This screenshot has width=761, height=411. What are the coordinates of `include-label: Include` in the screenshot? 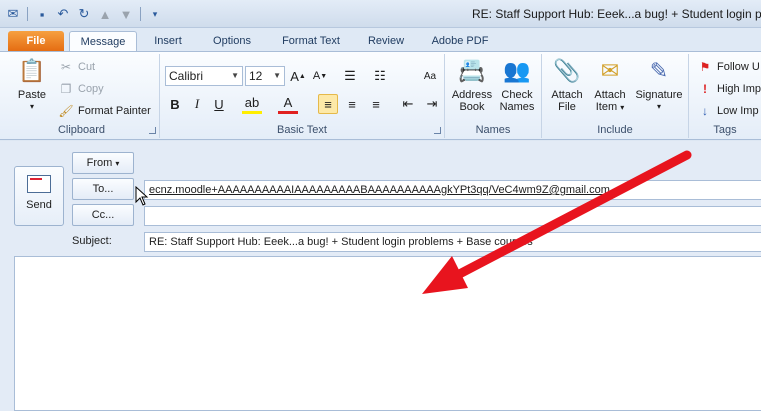 It's located at (615, 130).